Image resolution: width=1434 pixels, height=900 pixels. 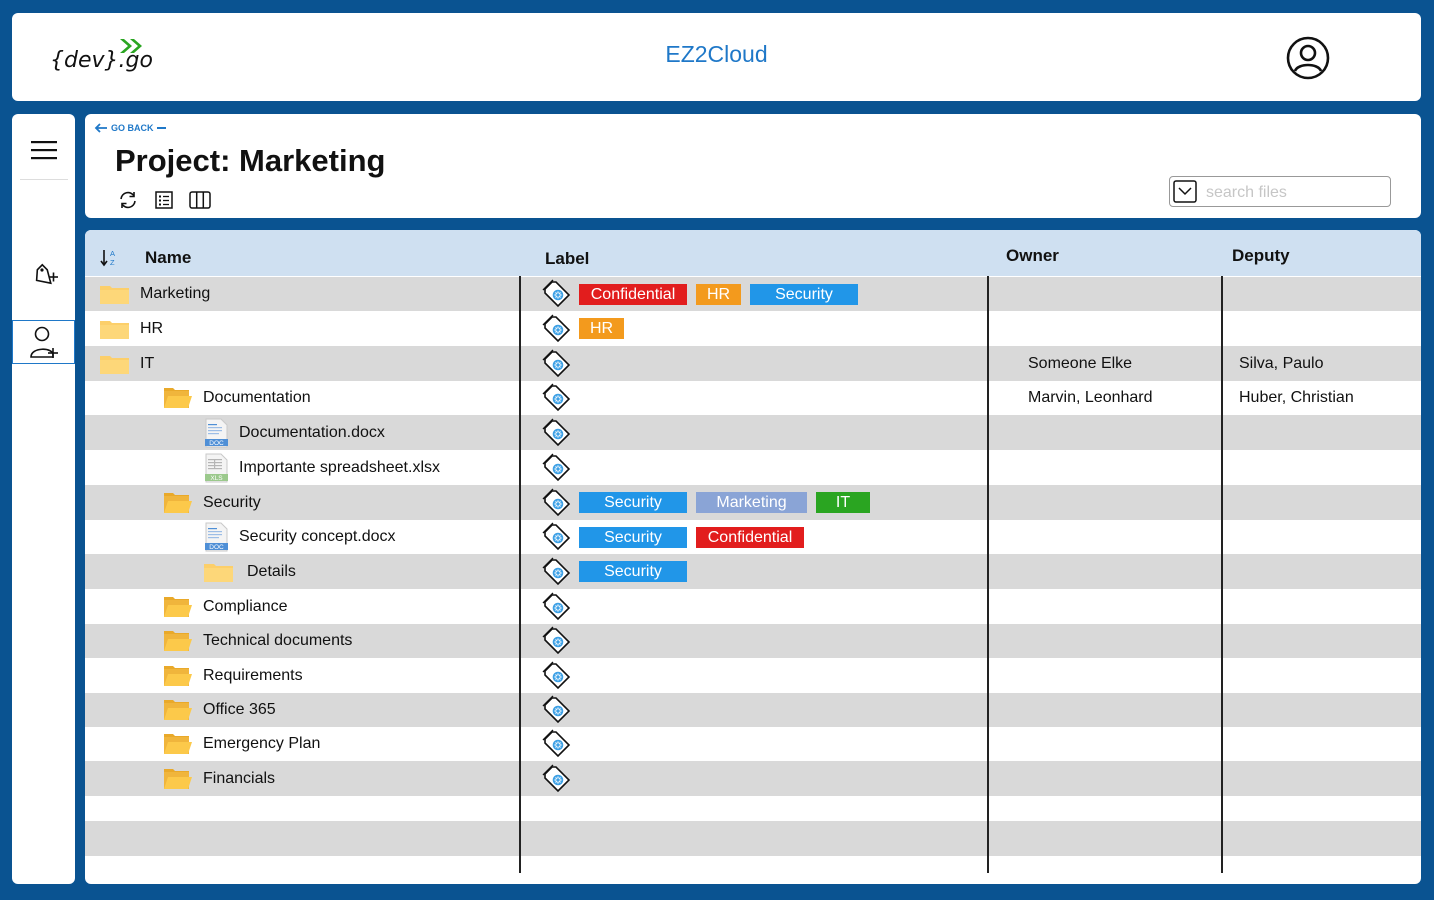 What do you see at coordinates (843, 502) in the screenshot?
I see `label-badge-it: IT` at bounding box center [843, 502].